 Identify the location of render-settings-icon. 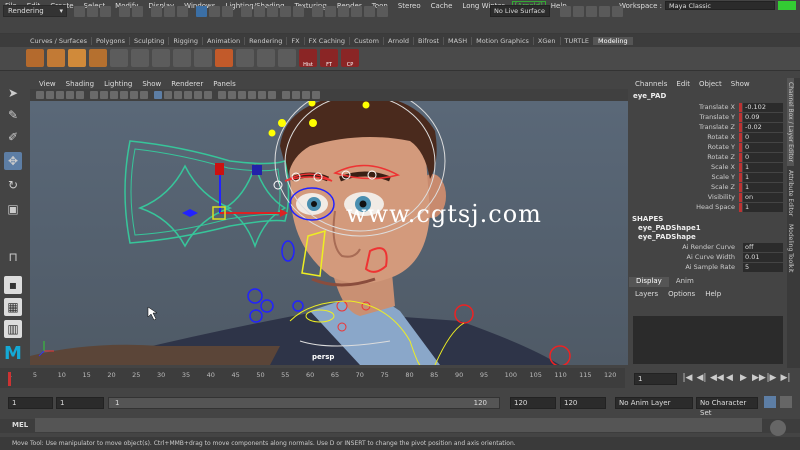
(369, 11).